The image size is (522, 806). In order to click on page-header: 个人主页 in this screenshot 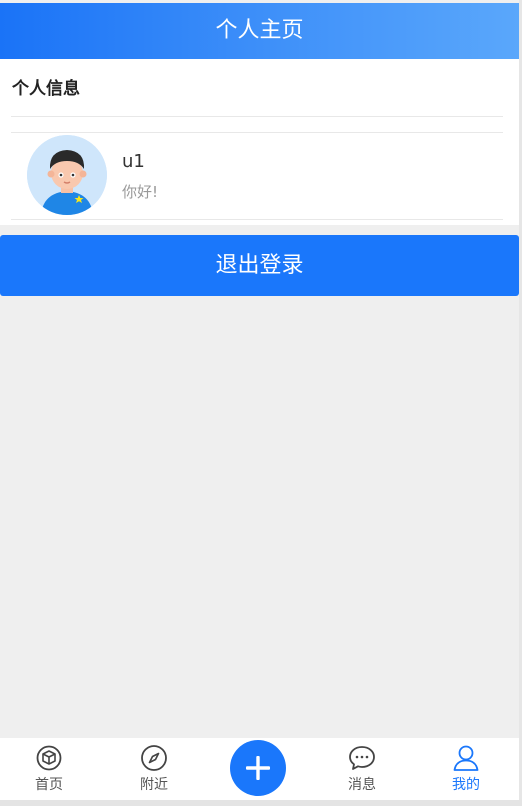, I will do `click(259, 31)`.